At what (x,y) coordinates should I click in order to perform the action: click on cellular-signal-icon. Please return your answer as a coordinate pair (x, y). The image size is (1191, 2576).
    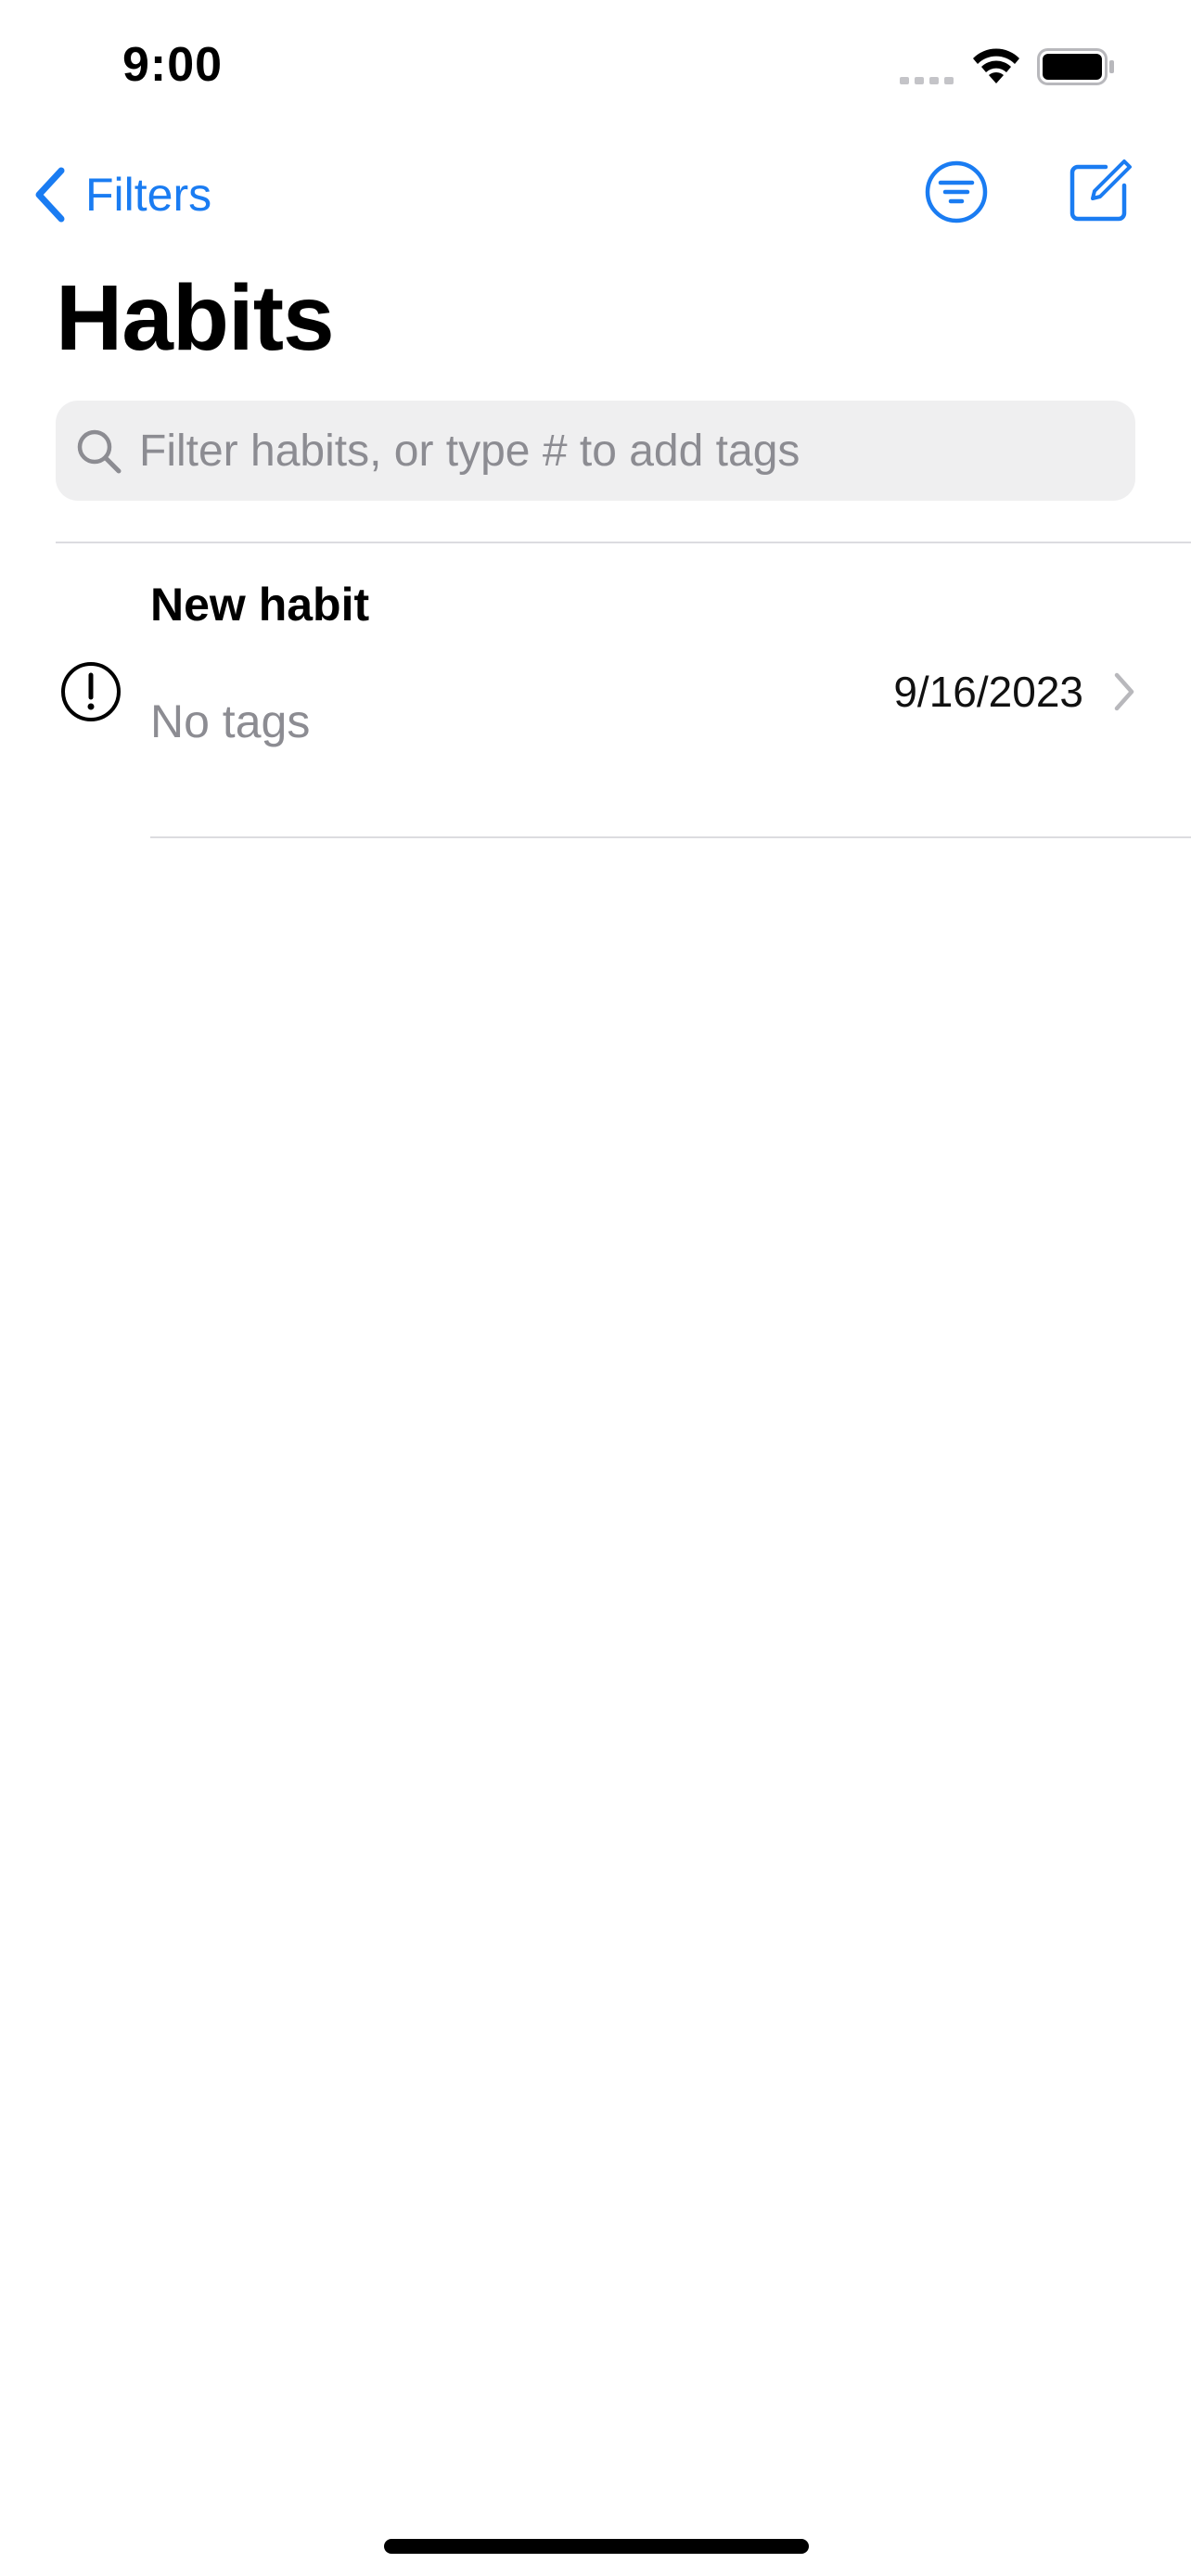
    Looking at the image, I should click on (927, 80).